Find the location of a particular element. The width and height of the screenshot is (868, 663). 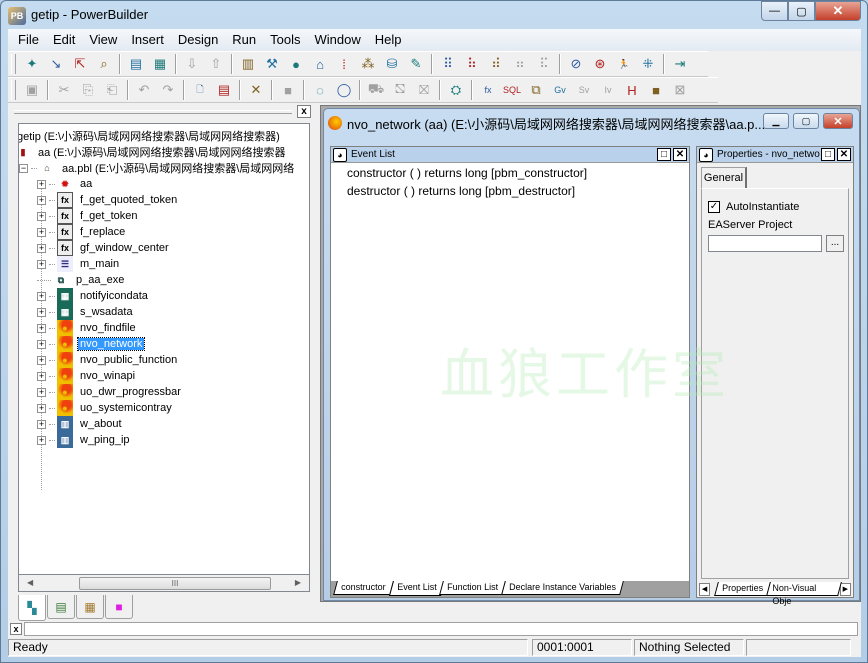

tree-node: + ● nvo_network is located at coordinates (91, 344).